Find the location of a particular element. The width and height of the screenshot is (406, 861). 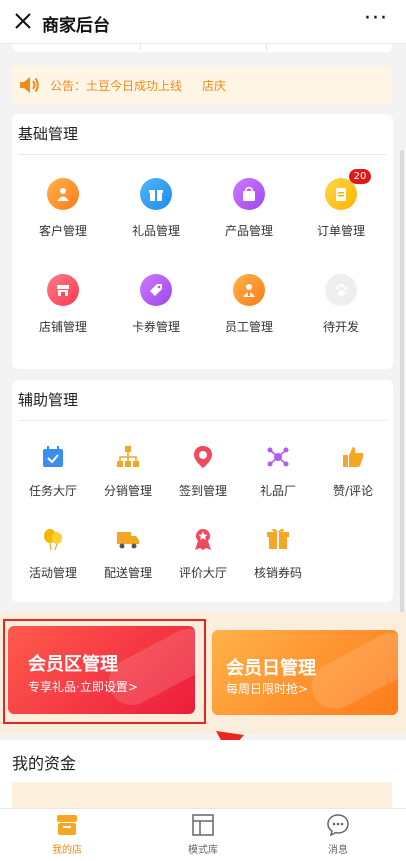

top-bar: 商家后台 ··· is located at coordinates (203, 22).